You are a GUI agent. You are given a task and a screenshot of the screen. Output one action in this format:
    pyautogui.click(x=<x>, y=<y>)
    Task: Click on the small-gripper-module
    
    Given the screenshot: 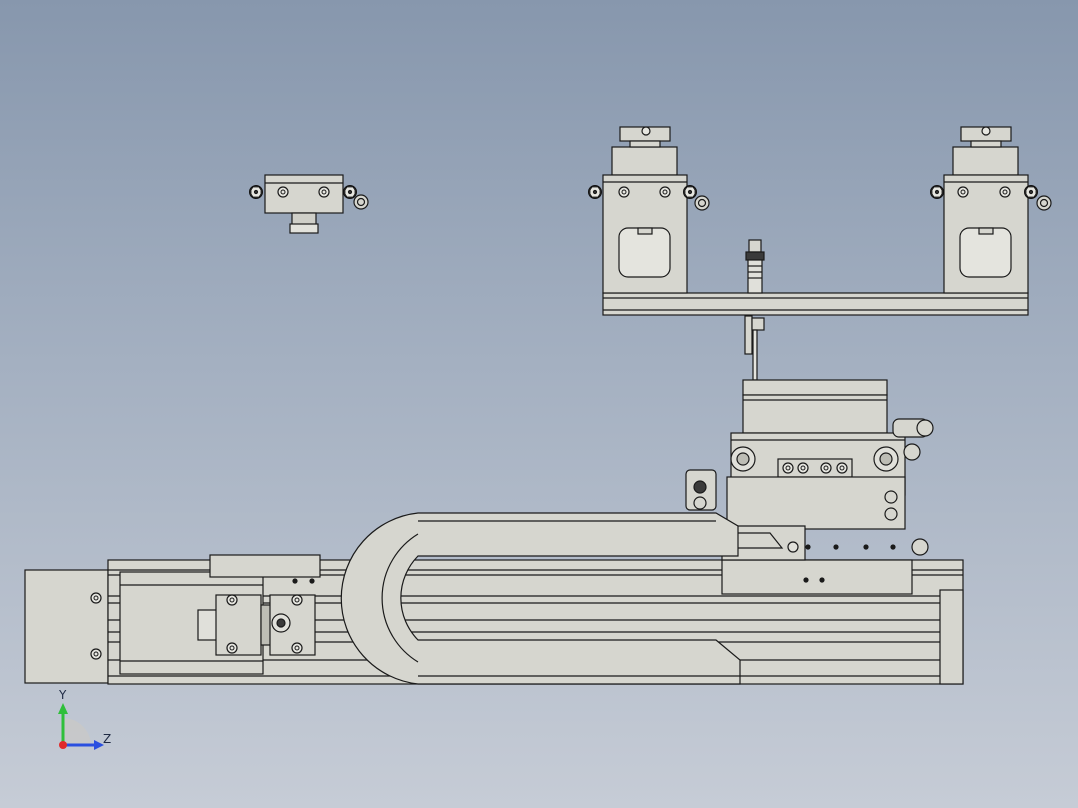 What is the action you would take?
    pyautogui.click(x=308, y=204)
    